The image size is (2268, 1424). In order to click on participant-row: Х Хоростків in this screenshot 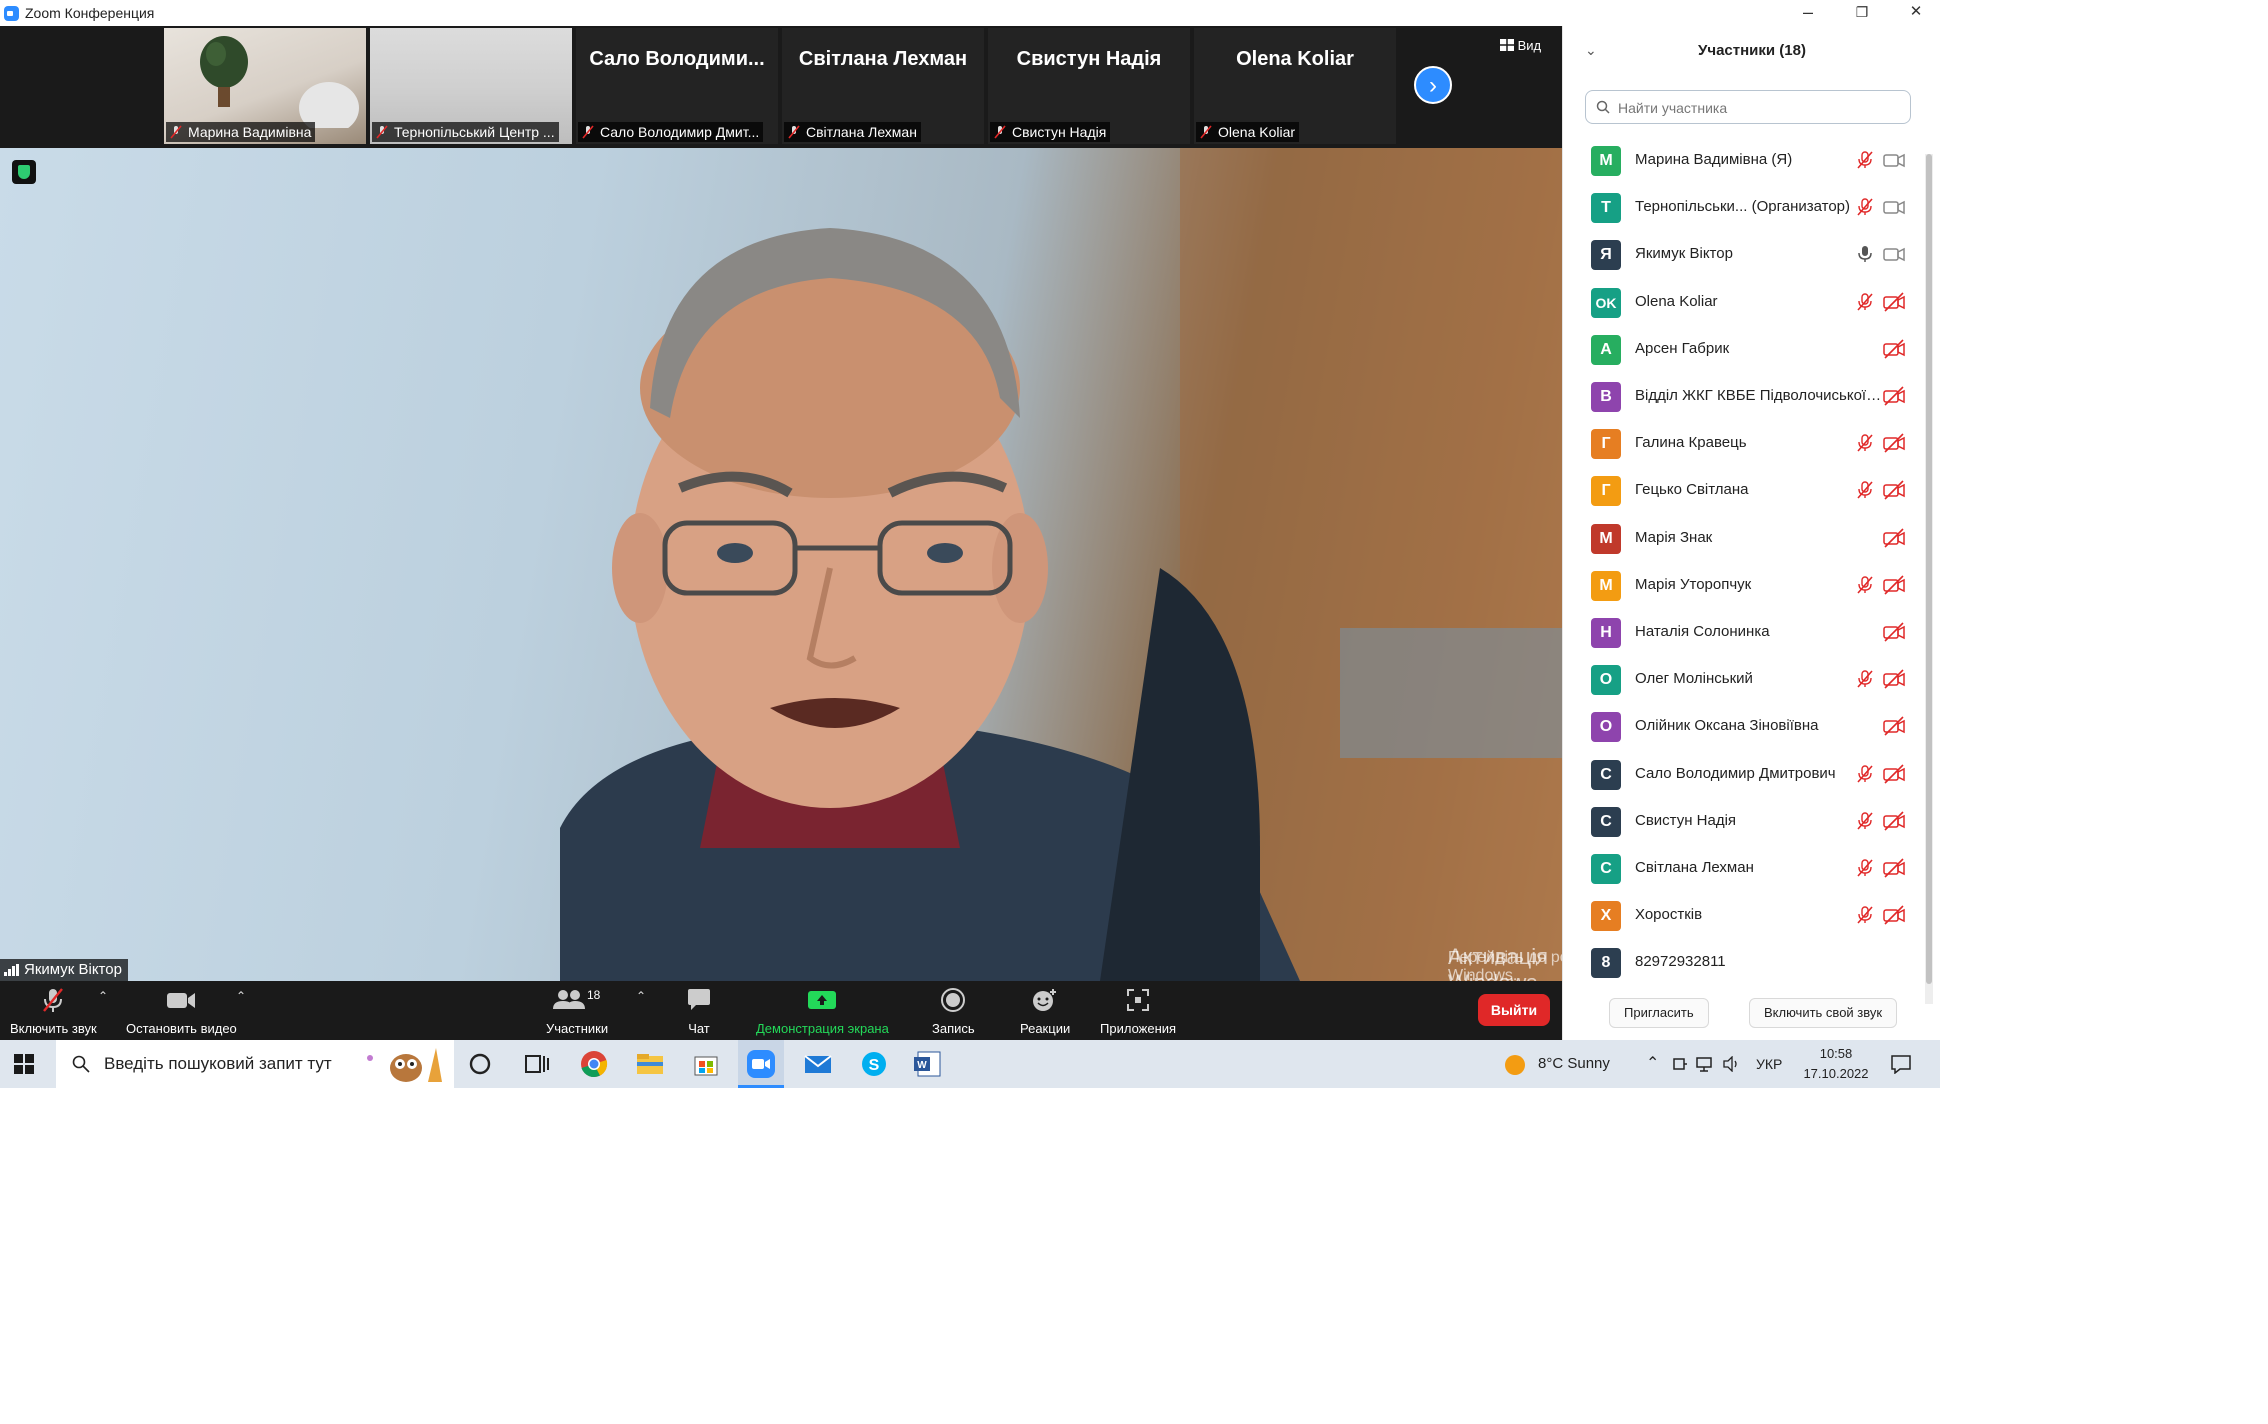, I will do `click(1743, 914)`.